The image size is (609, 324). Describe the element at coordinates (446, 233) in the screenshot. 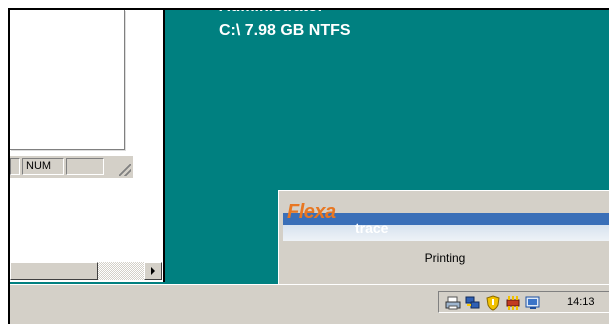

I see `logo-band-light` at that location.